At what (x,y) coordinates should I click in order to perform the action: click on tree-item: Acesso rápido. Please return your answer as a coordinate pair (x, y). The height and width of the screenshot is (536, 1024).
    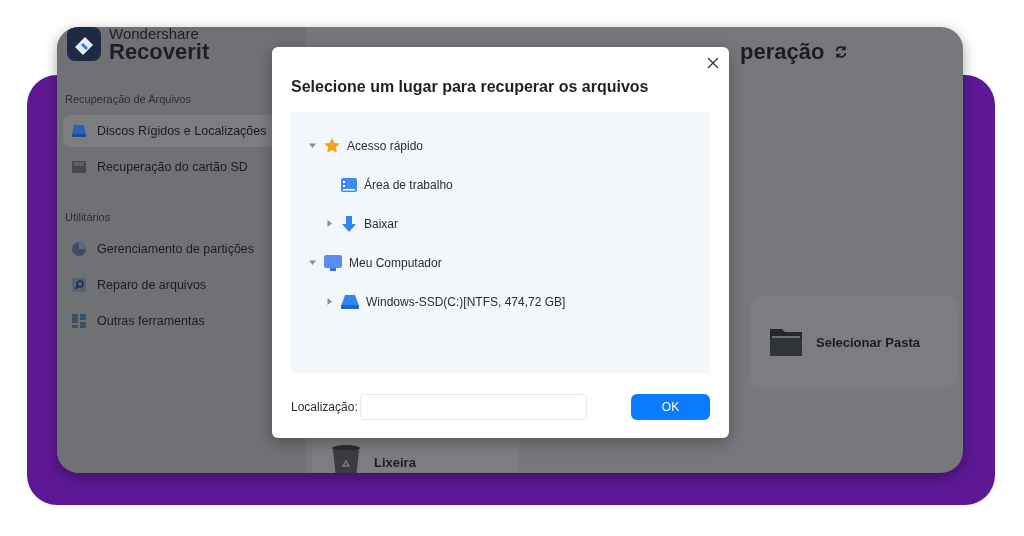
    Looking at the image, I should click on (385, 145).